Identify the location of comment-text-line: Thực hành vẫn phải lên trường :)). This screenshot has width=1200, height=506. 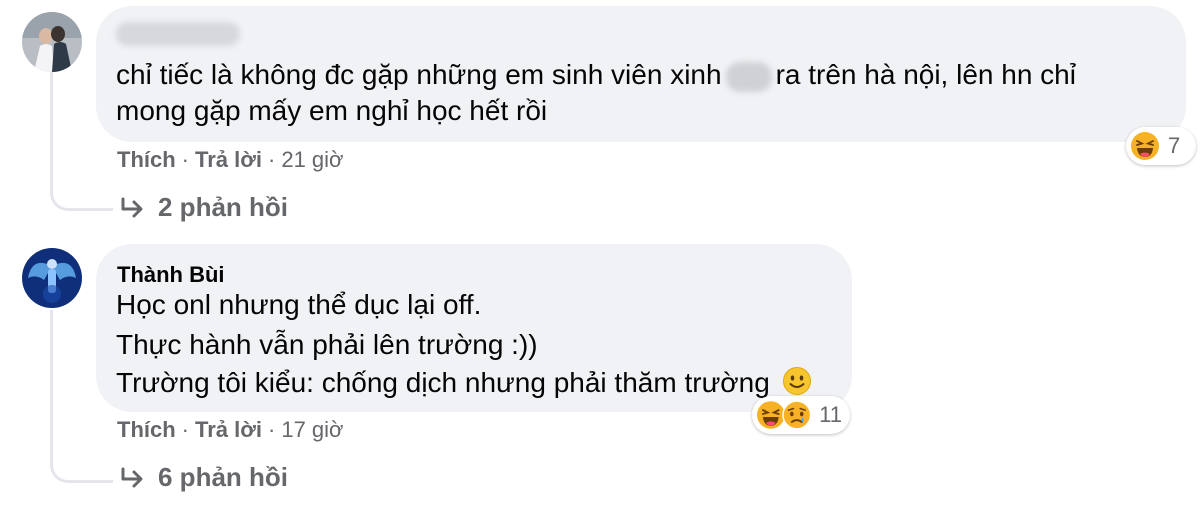
(327, 344).